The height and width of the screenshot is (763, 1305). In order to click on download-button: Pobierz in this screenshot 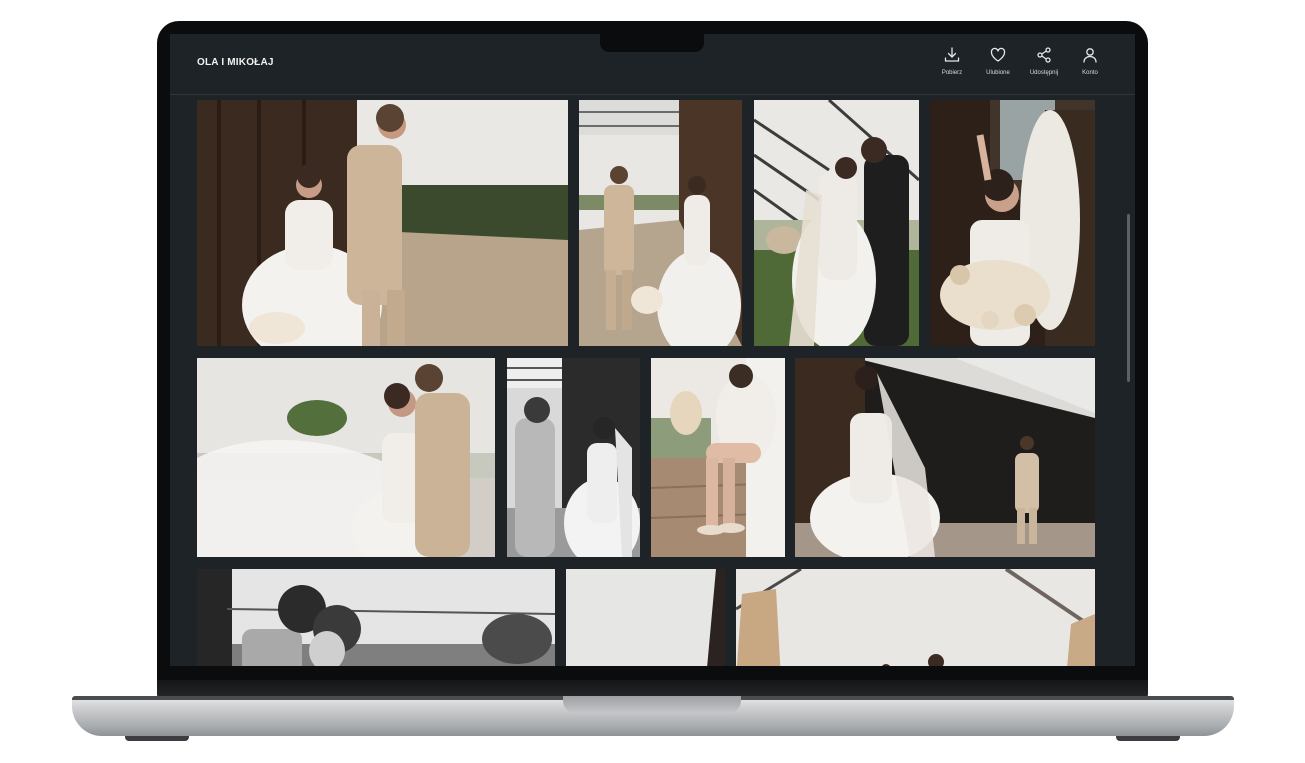, I will do `click(952, 61)`.